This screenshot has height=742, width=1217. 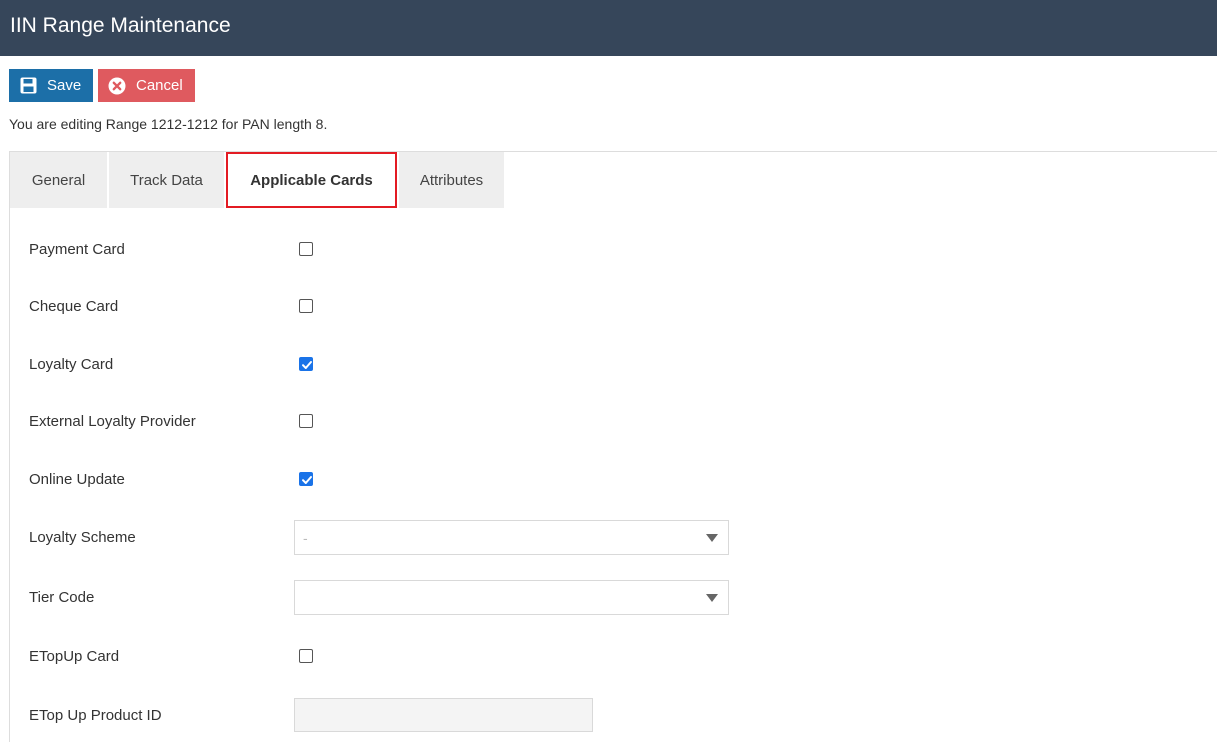 I want to click on external-loyalty-provider-checkbox, so click(x=306, y=421).